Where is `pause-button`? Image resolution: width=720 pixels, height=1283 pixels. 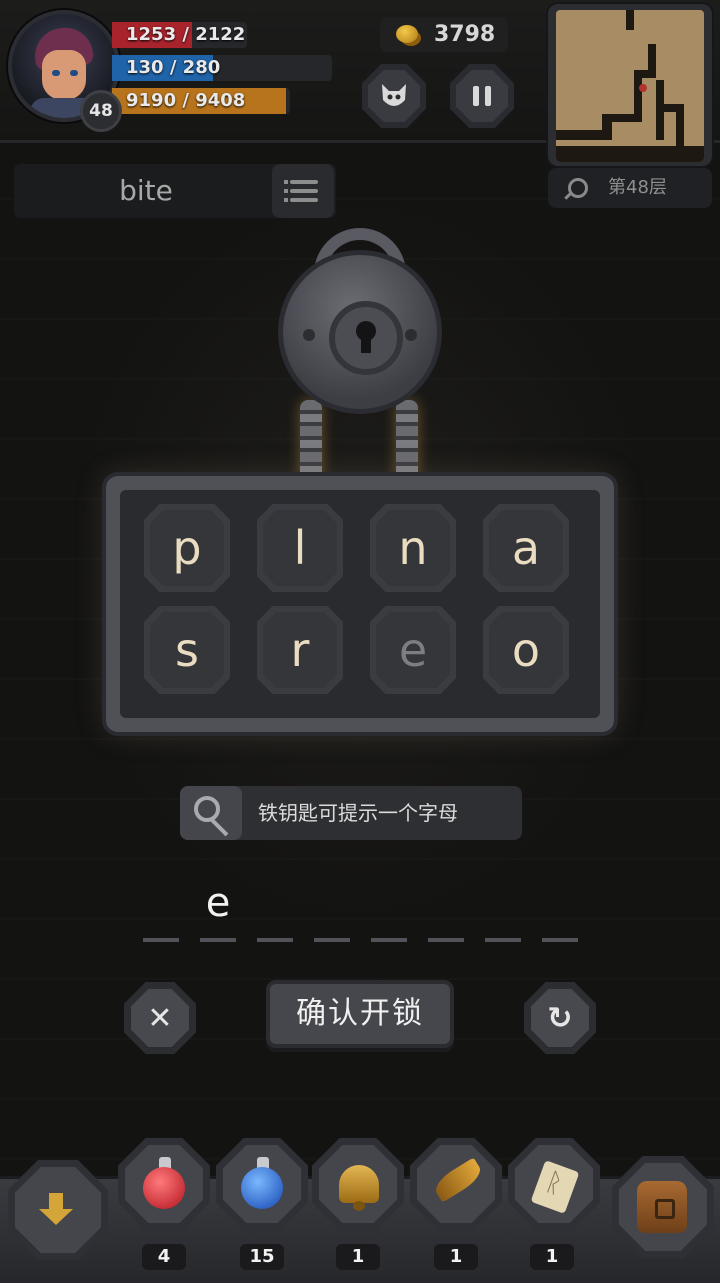 pause-button is located at coordinates (482, 96).